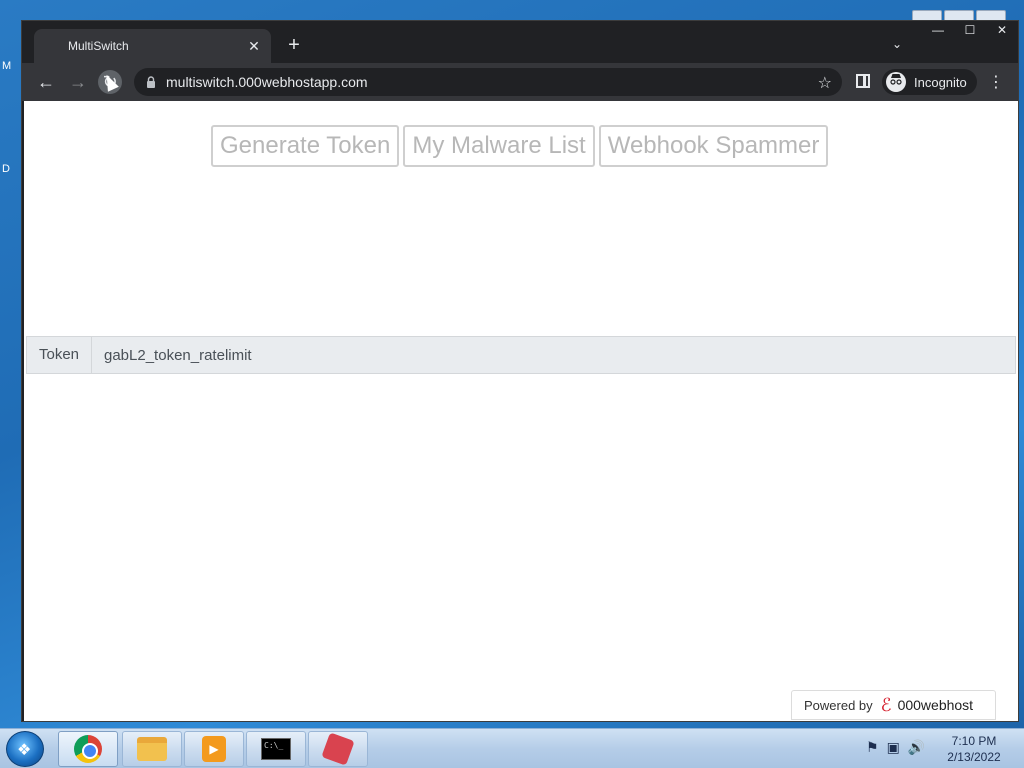  Describe the element at coordinates (974, 757) in the screenshot. I see `clock-date: 2/13/2022` at that location.